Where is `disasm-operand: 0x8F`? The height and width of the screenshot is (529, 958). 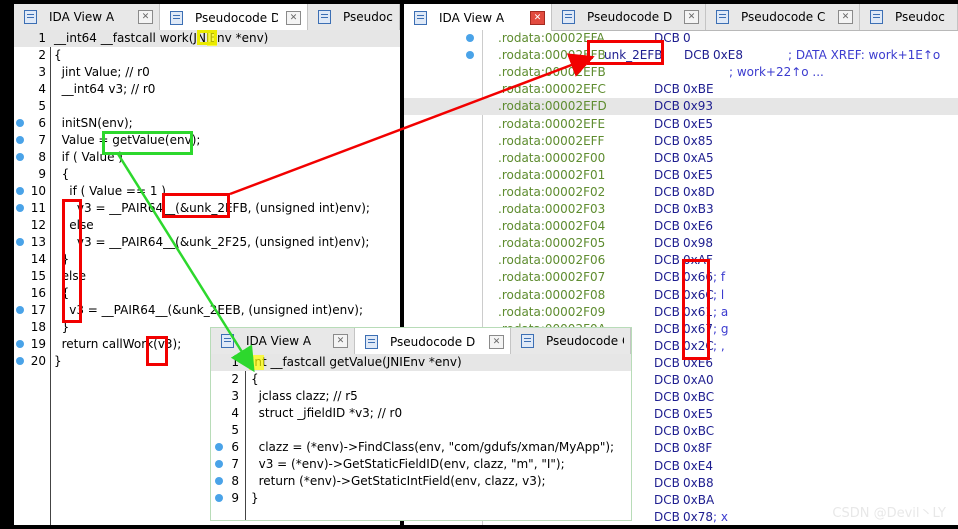 disasm-operand: 0x8F is located at coordinates (697, 448).